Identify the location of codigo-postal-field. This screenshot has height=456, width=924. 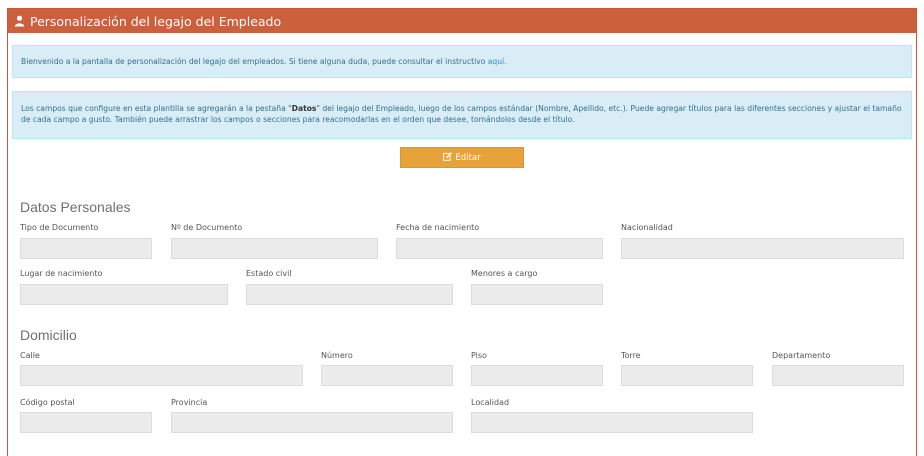
(86, 422).